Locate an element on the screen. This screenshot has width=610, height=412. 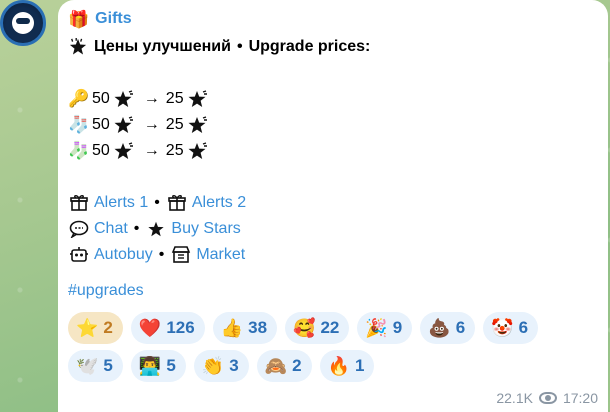
gift-icon: 🎁 is located at coordinates (79, 19).